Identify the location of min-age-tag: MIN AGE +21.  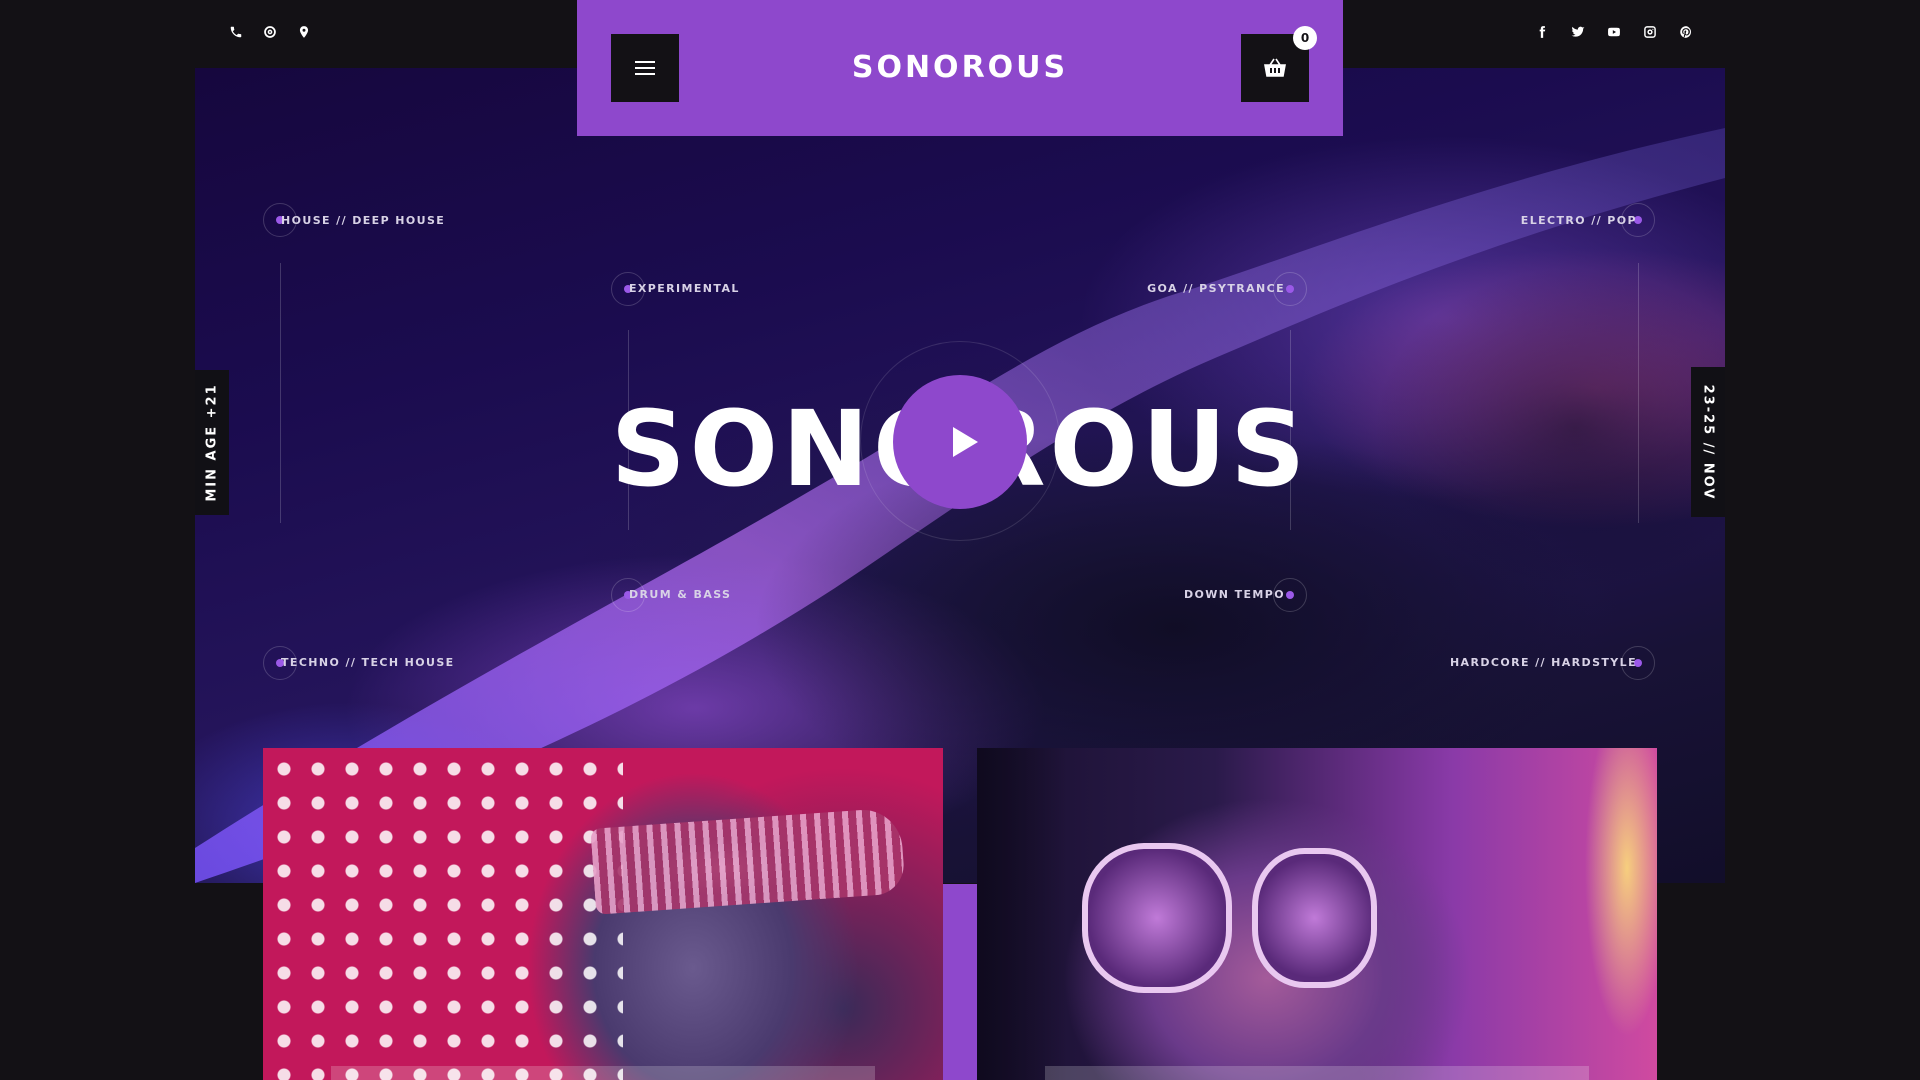
(212, 442).